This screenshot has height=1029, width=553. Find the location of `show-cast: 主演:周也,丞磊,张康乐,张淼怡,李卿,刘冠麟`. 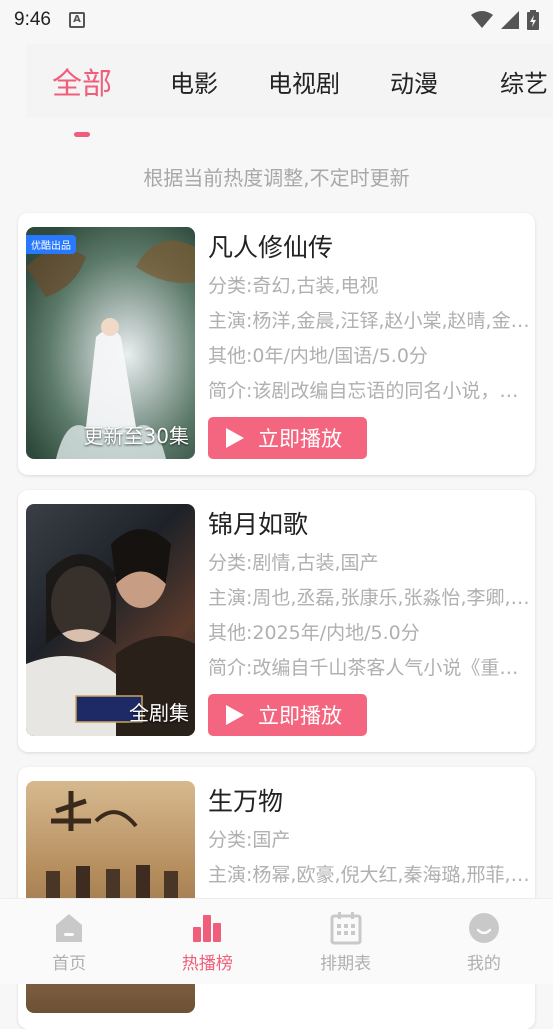

show-cast: 主演:周也,丞磊,张康乐,张淼怡,李卿,刘冠麟 is located at coordinates (370, 598).